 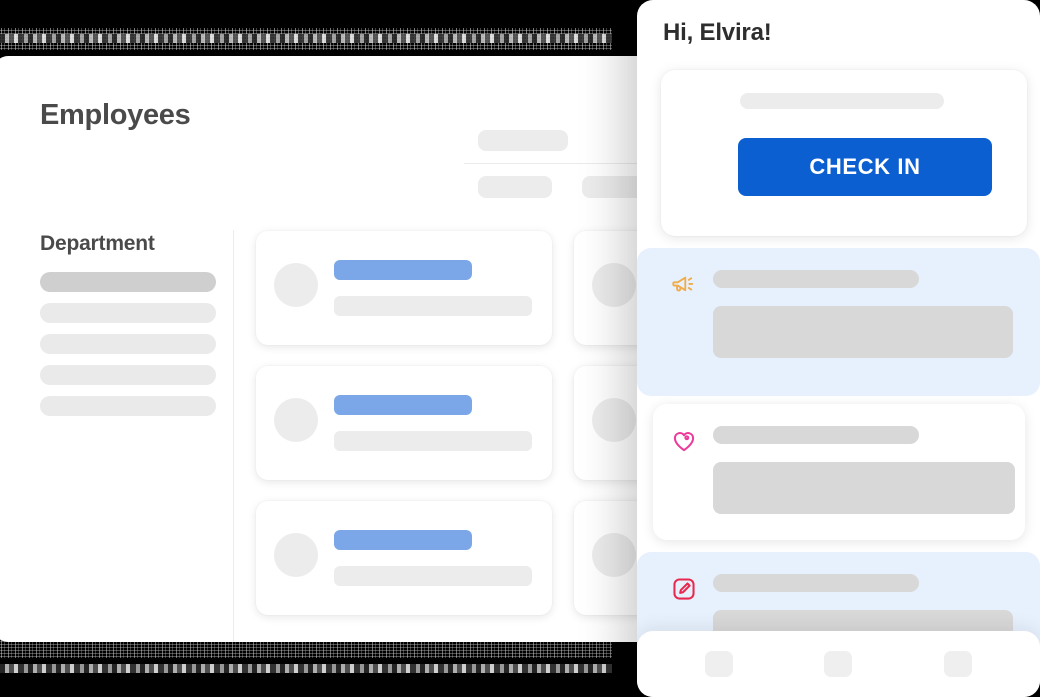 What do you see at coordinates (684, 441) in the screenshot?
I see `heart-icon` at bounding box center [684, 441].